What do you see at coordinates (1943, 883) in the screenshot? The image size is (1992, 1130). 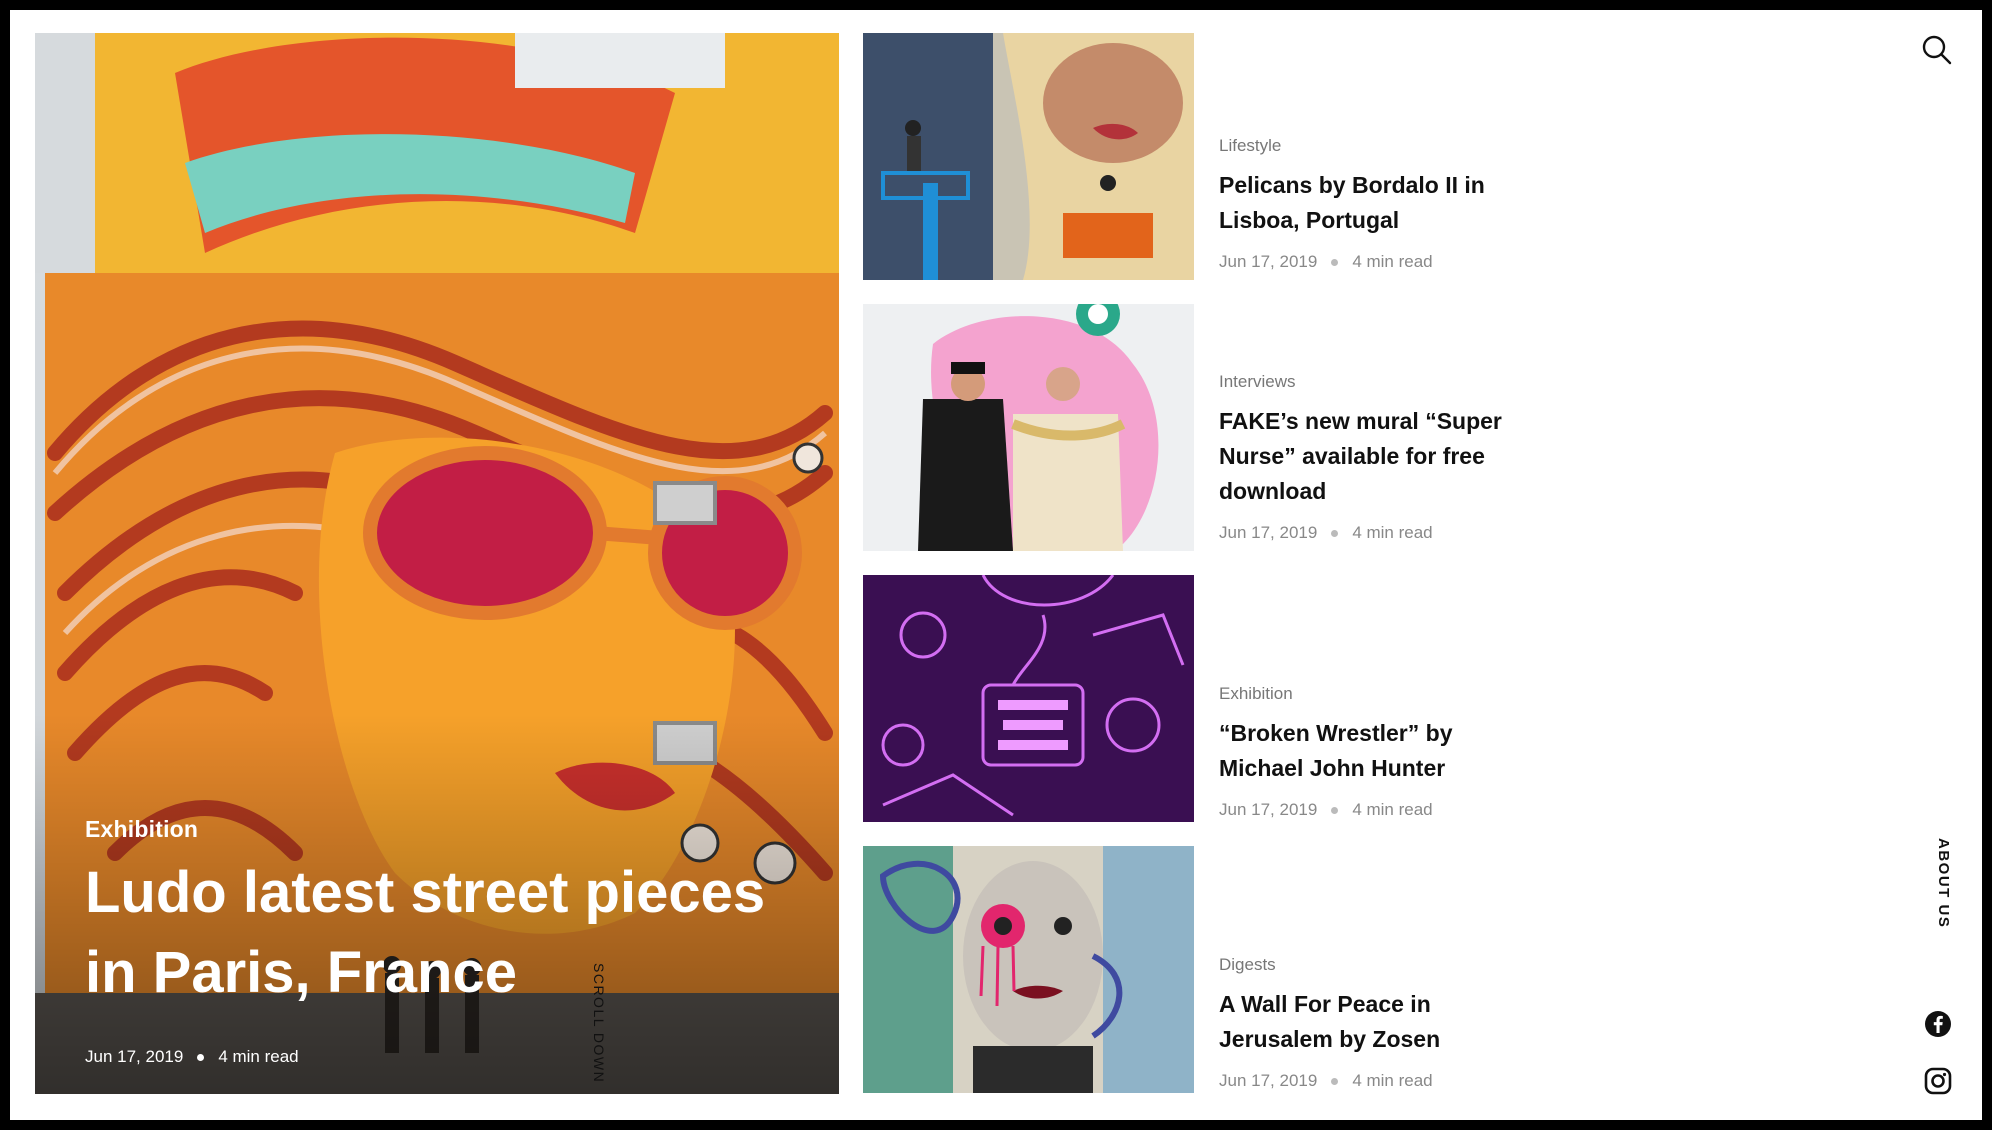 I see `about-us-label: ABOUT US` at bounding box center [1943, 883].